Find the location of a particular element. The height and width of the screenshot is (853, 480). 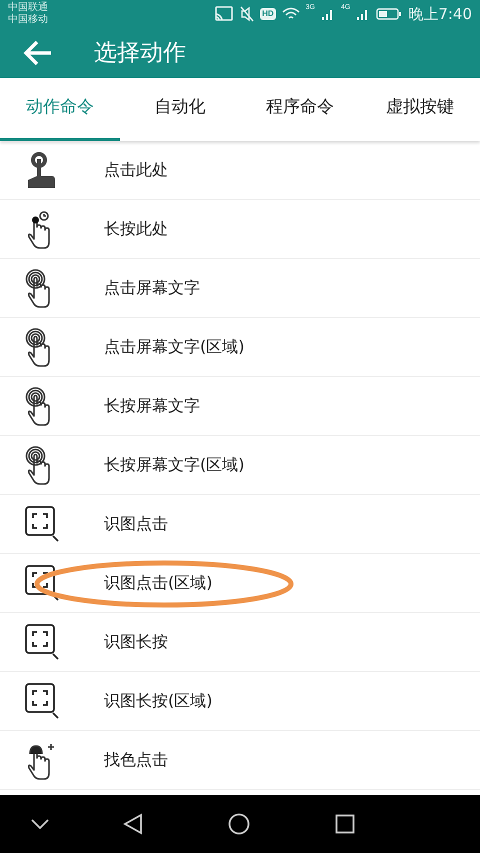

back-triangle-icon is located at coordinates (133, 824).